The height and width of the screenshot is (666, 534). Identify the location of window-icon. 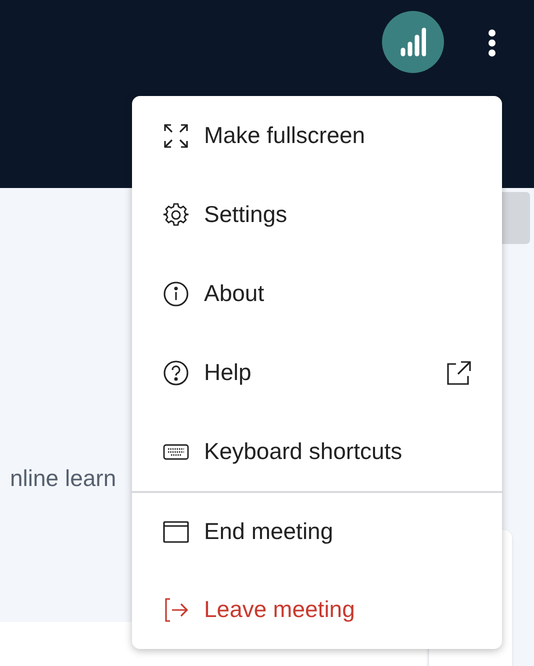
(176, 531).